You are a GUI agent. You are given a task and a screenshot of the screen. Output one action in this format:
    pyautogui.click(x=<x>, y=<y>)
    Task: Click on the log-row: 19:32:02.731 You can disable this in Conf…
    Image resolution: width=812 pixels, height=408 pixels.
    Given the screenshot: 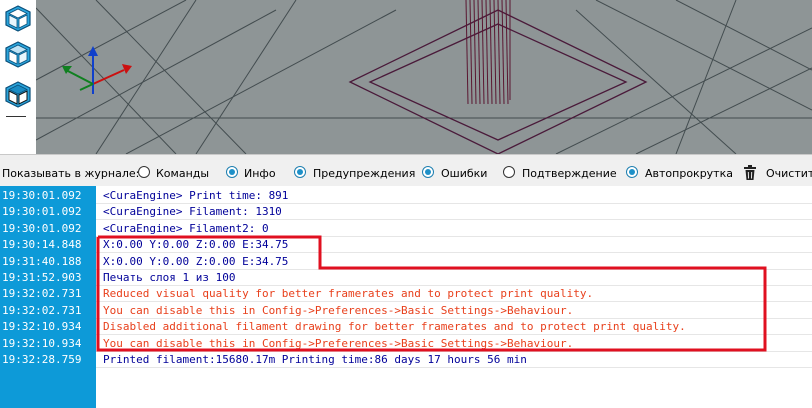 What is the action you would take?
    pyautogui.click(x=406, y=310)
    